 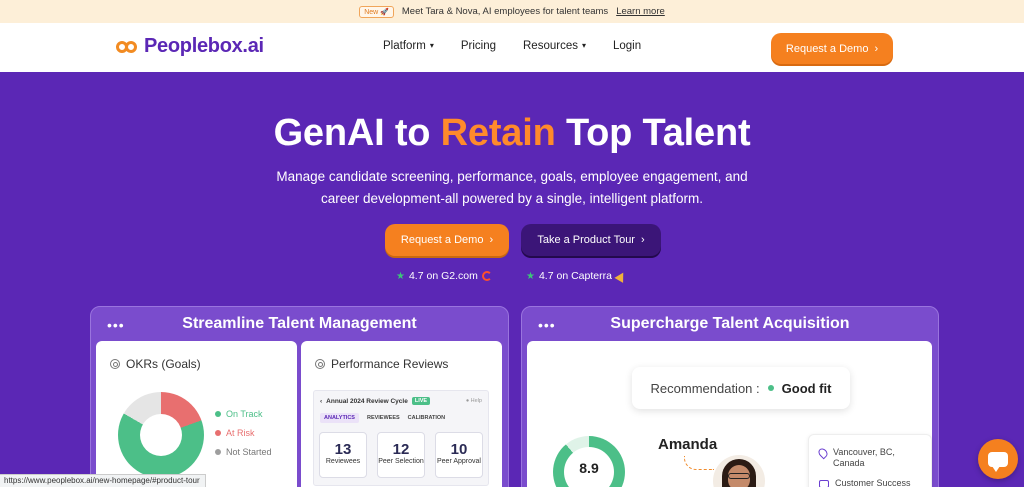 I want to click on stat-peer-selection: 12 Peer Selection, so click(x=401, y=455).